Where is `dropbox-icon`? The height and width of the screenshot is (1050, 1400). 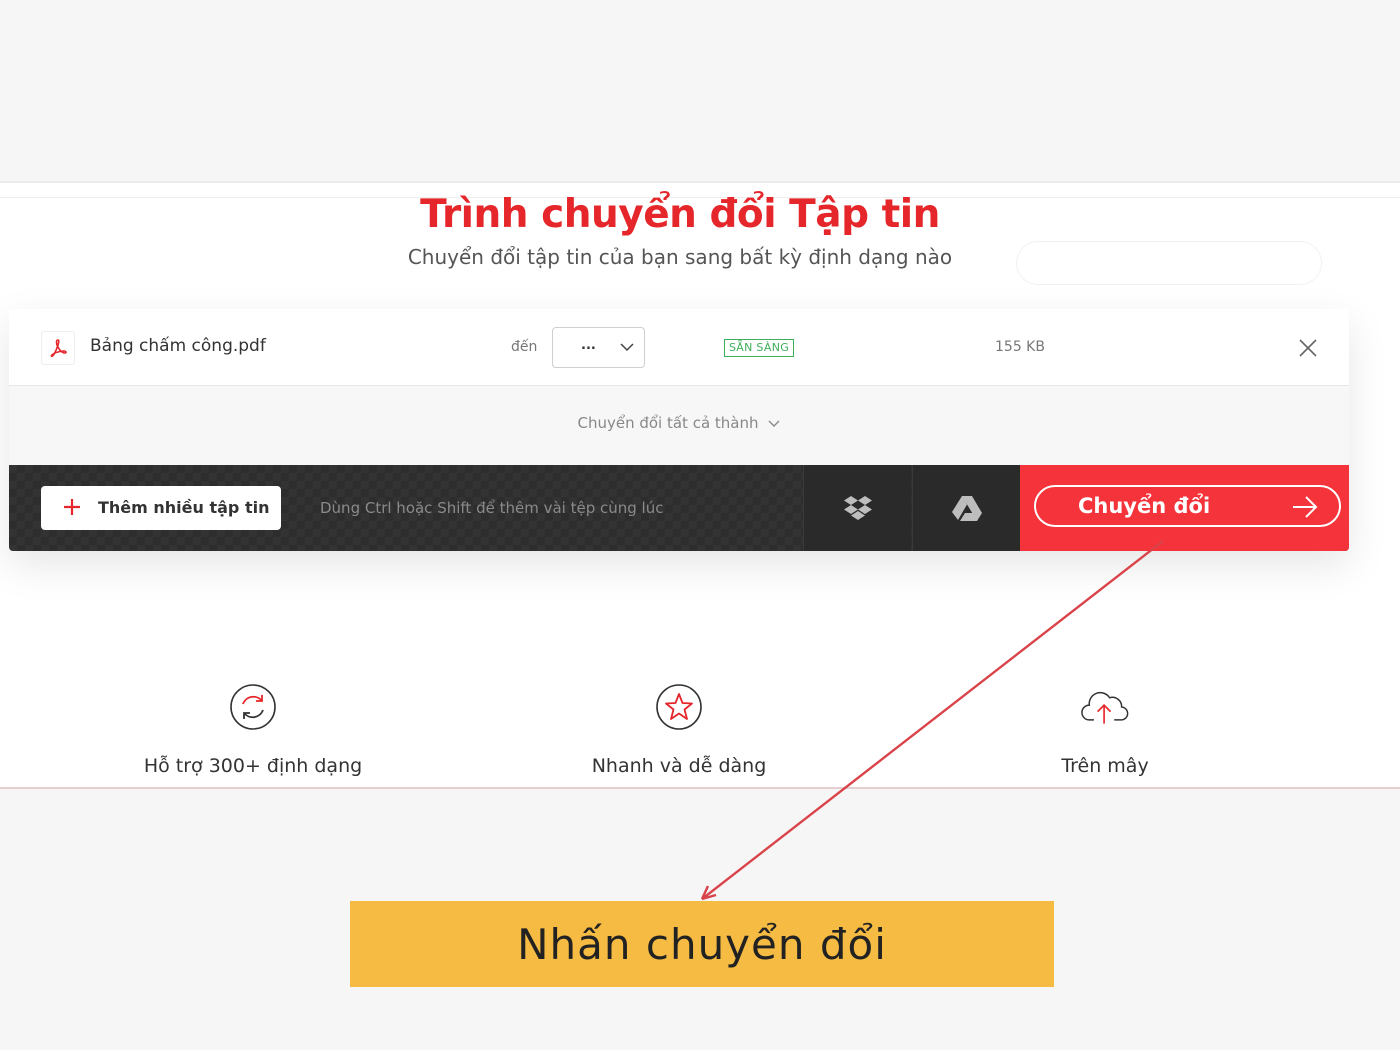
dropbox-icon is located at coordinates (857, 508).